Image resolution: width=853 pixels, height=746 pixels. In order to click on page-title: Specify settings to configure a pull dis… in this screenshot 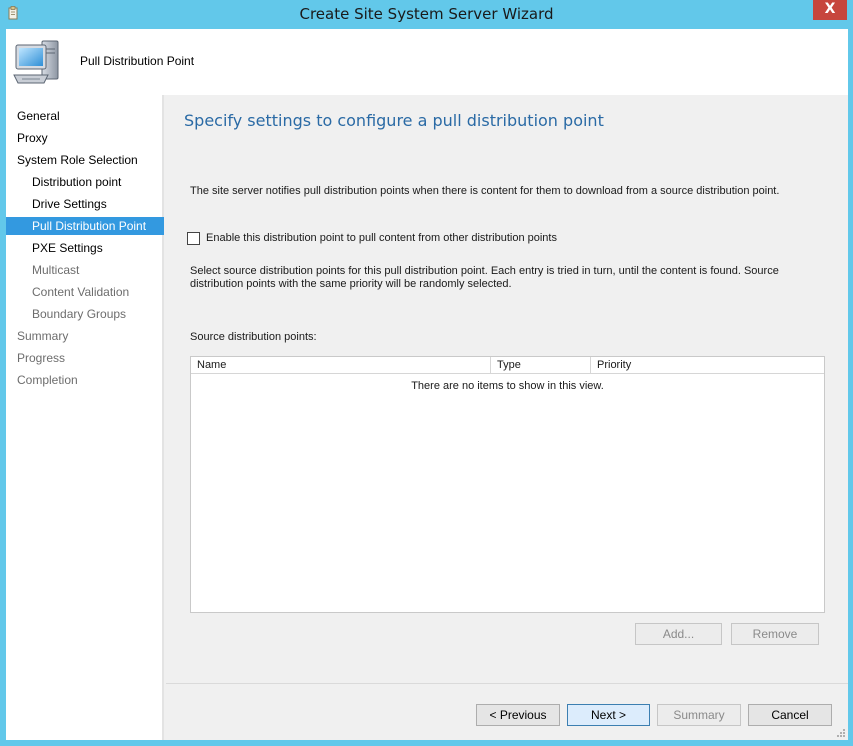, I will do `click(394, 120)`.